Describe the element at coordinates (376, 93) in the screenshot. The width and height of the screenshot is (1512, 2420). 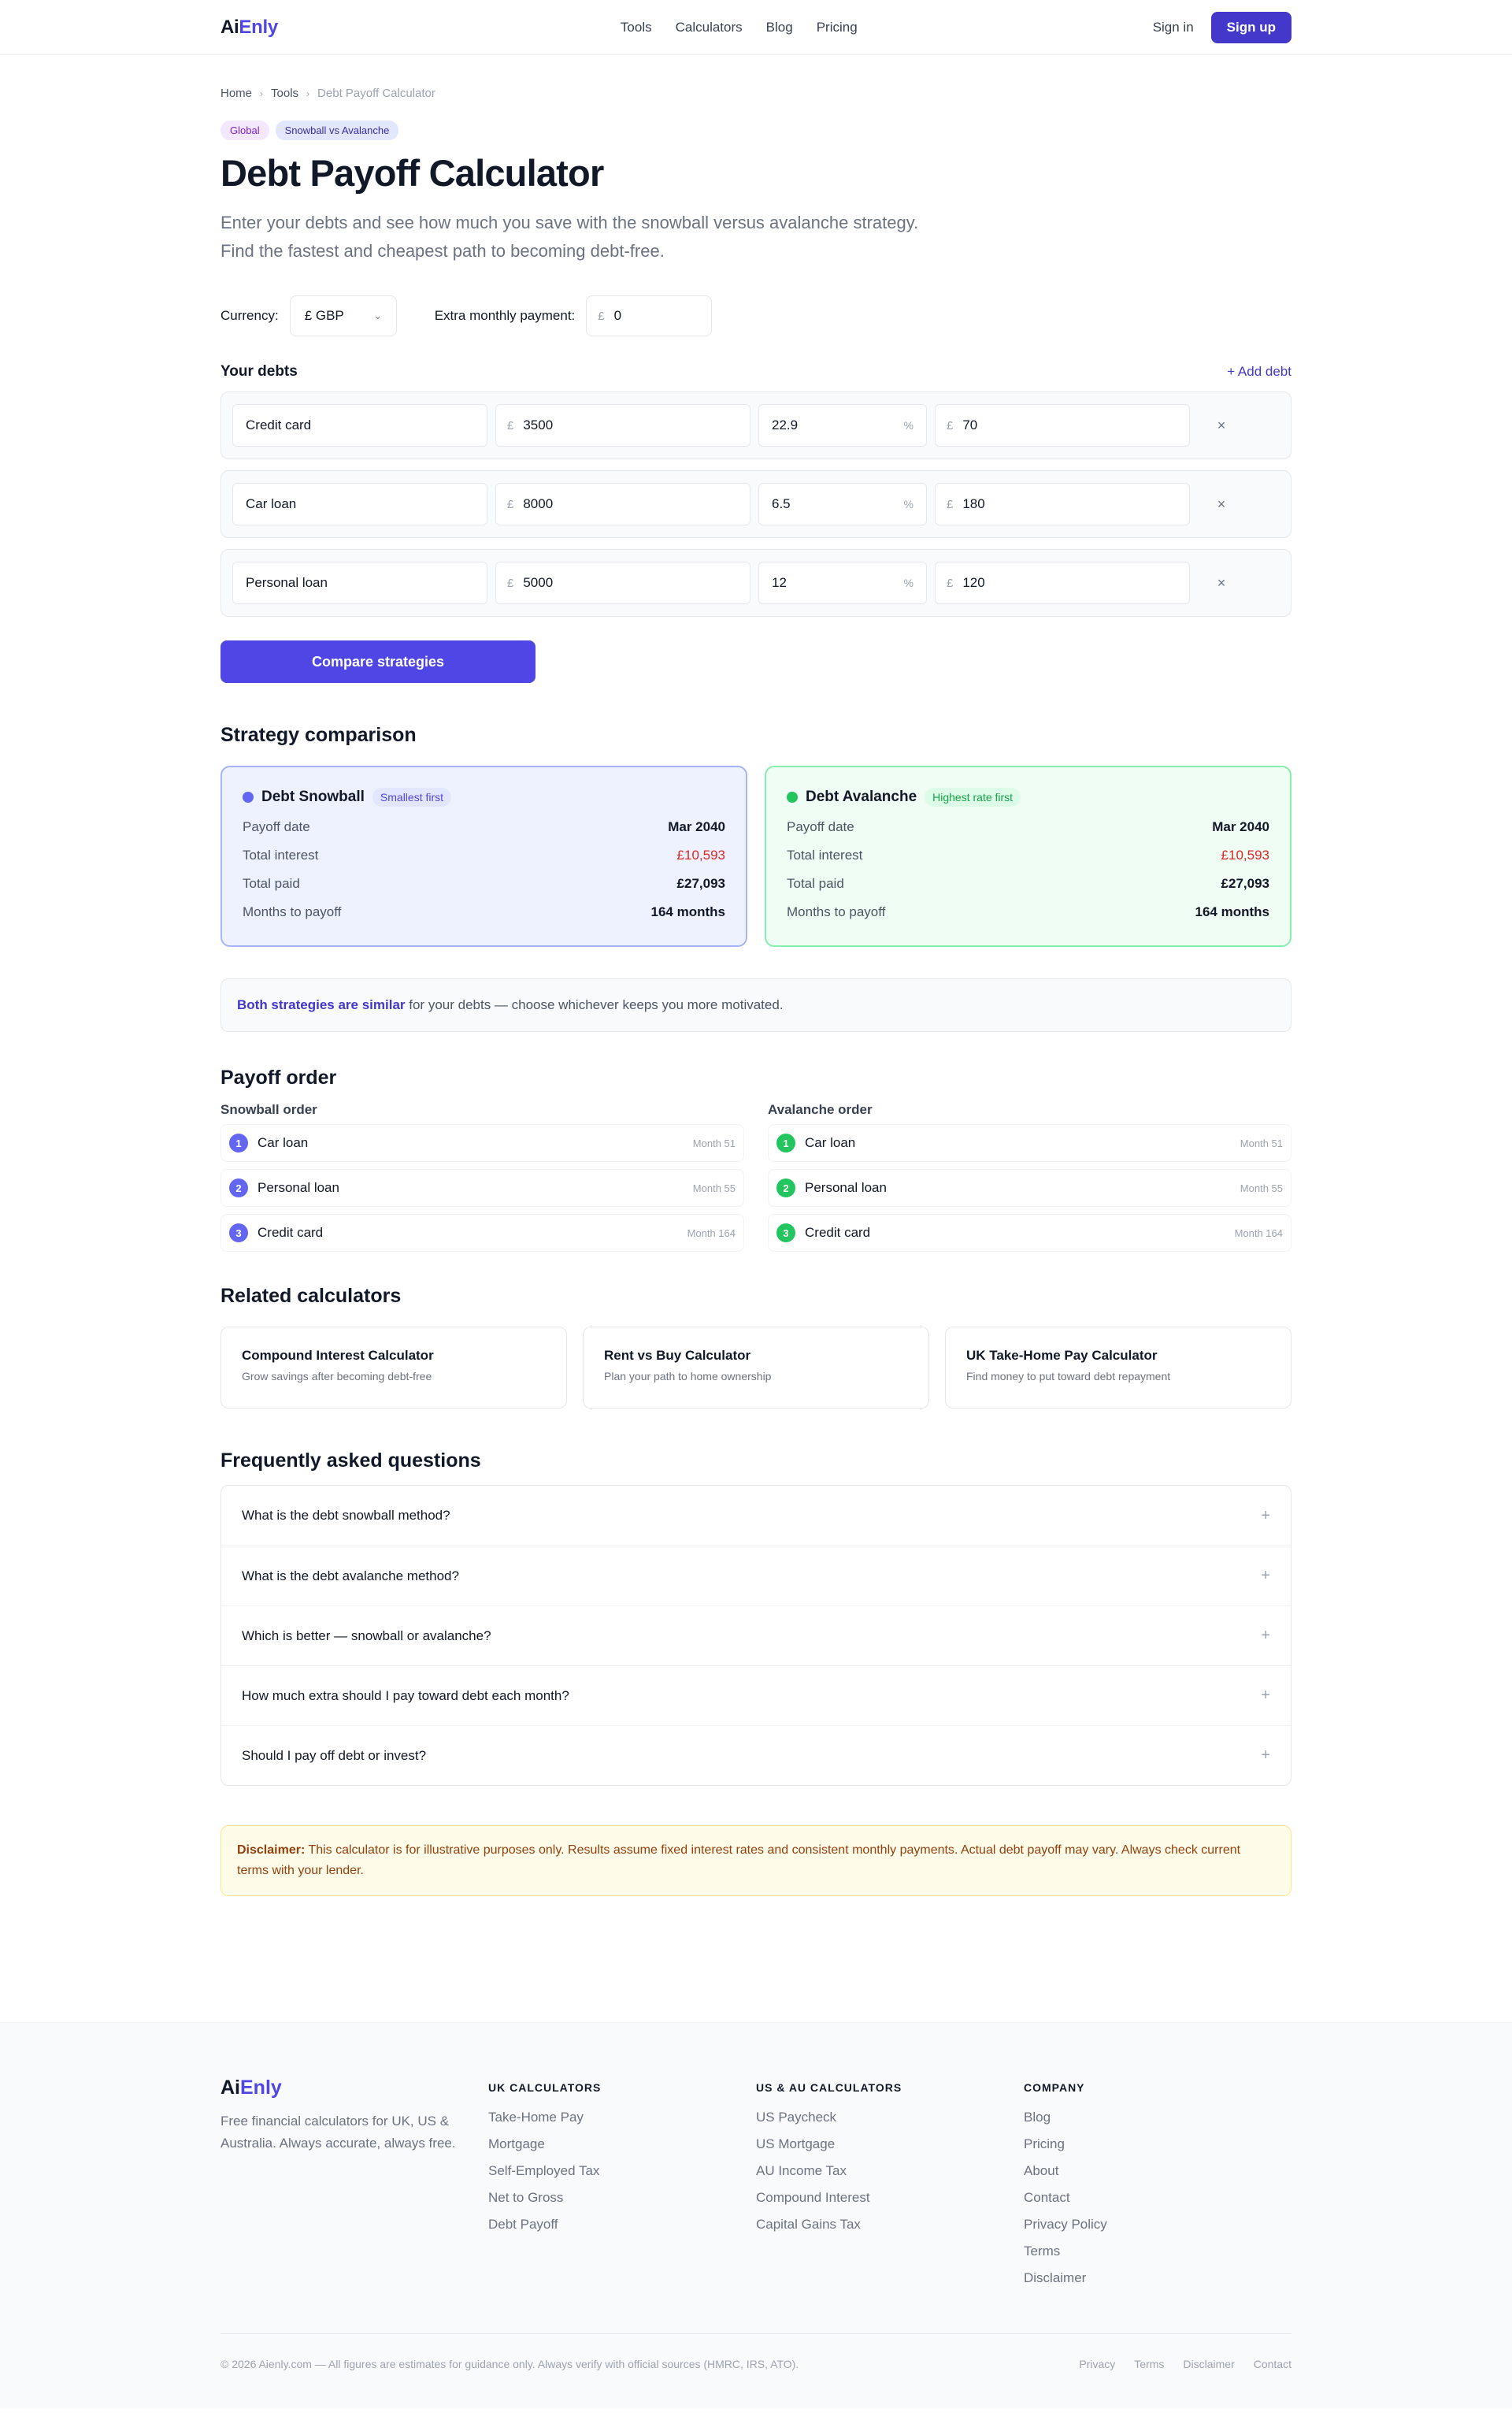
I see `breadcrumb-current: Debt Payoff Calculator` at that location.